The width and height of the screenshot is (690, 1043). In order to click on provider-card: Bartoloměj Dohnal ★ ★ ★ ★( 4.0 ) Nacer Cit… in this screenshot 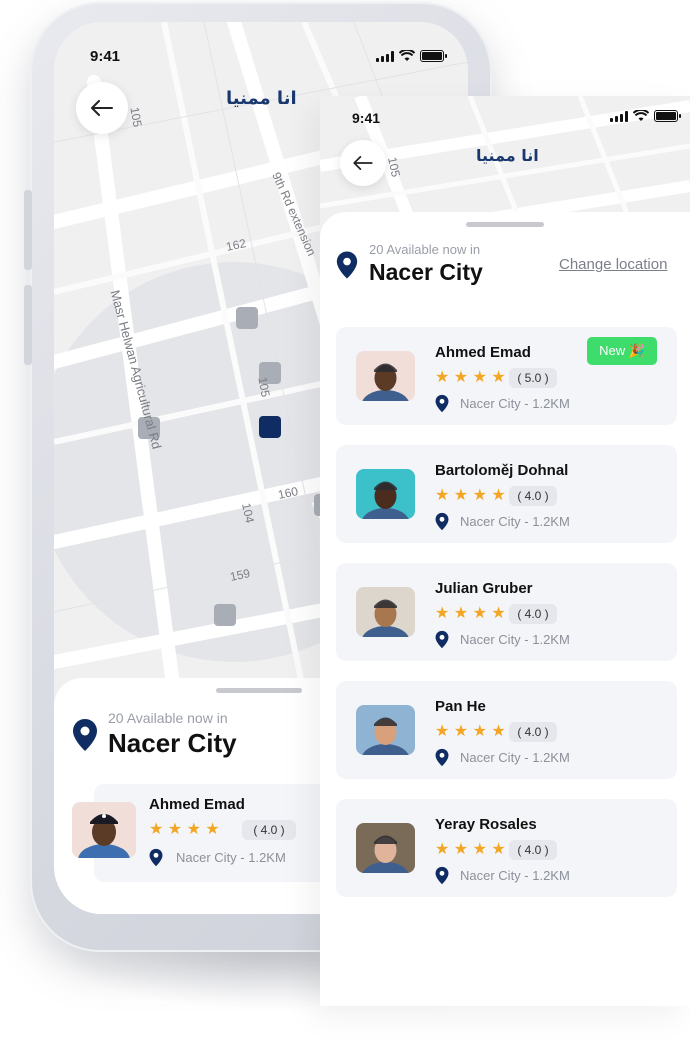, I will do `click(506, 494)`.